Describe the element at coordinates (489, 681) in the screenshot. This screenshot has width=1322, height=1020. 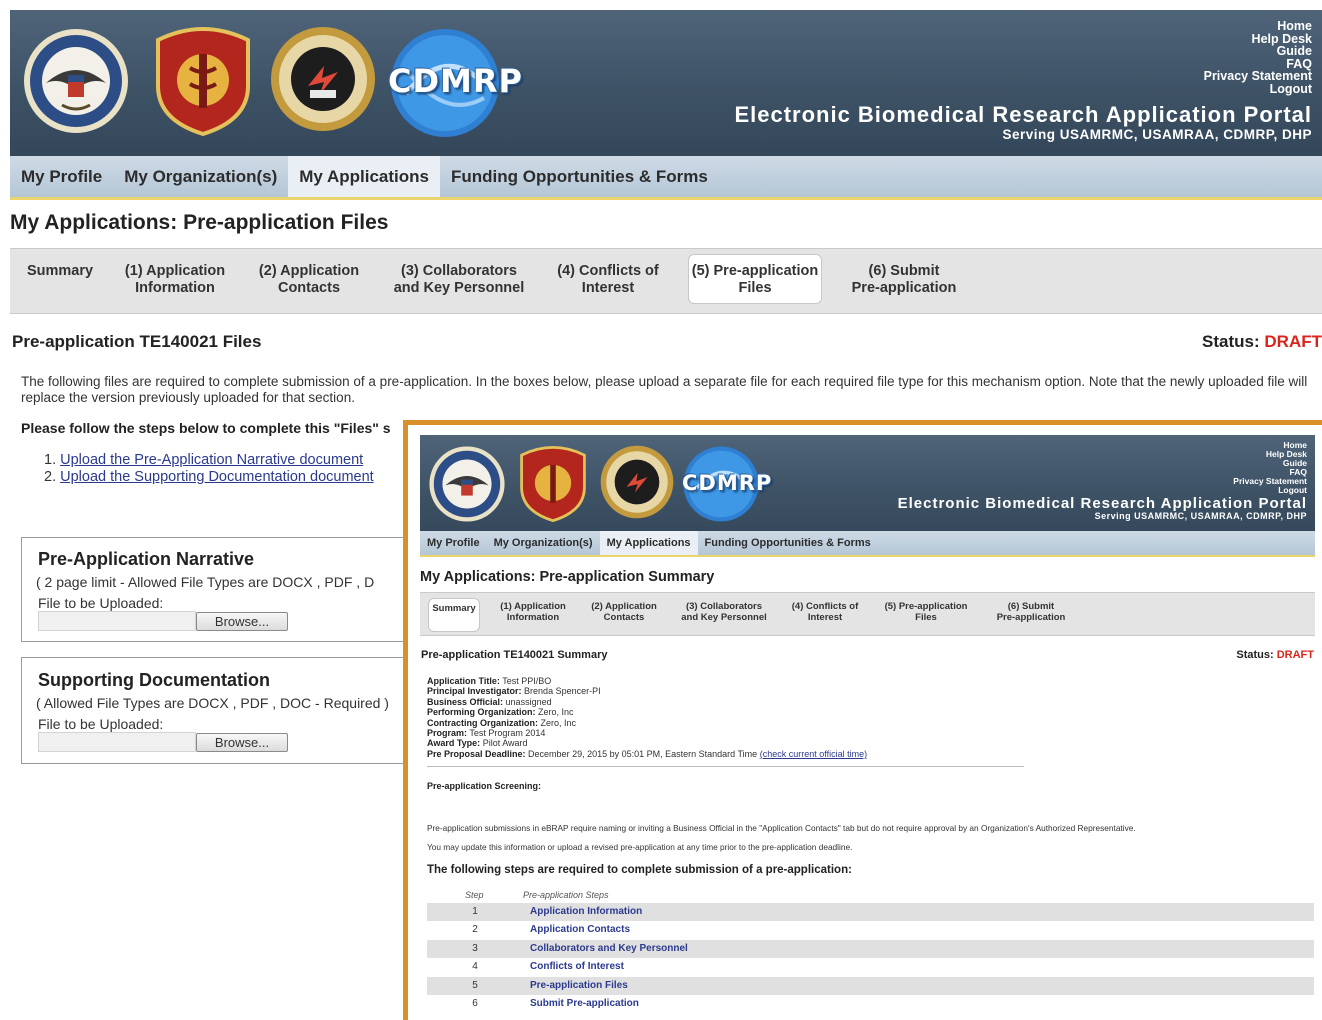
I see `field-application-title: Application Title: Test PPI/BO` at that location.